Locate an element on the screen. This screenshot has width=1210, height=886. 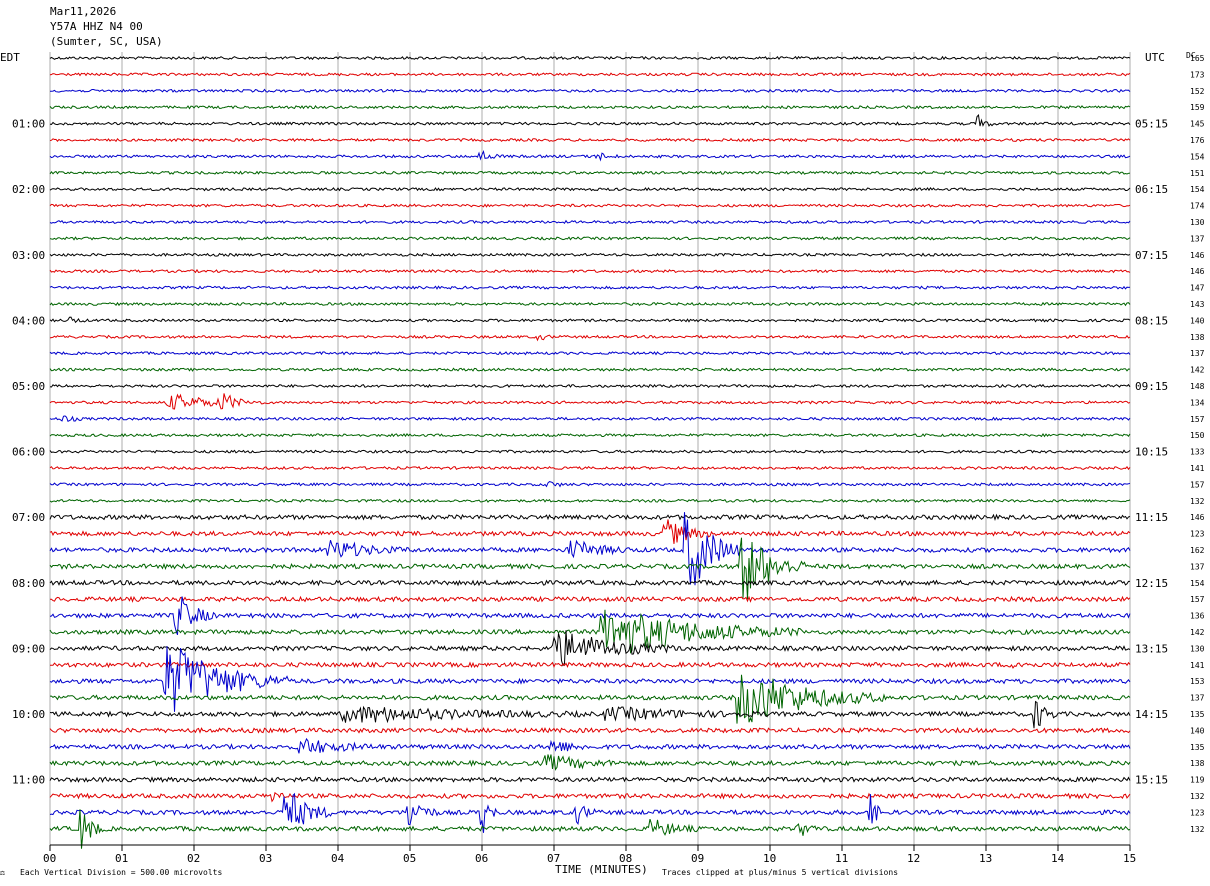
left-time-label: 05:00 is located at coordinates (28, 386).